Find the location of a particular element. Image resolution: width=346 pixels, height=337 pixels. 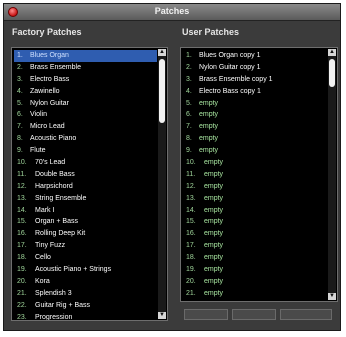

patch-number: 5. is located at coordinates (189, 103).